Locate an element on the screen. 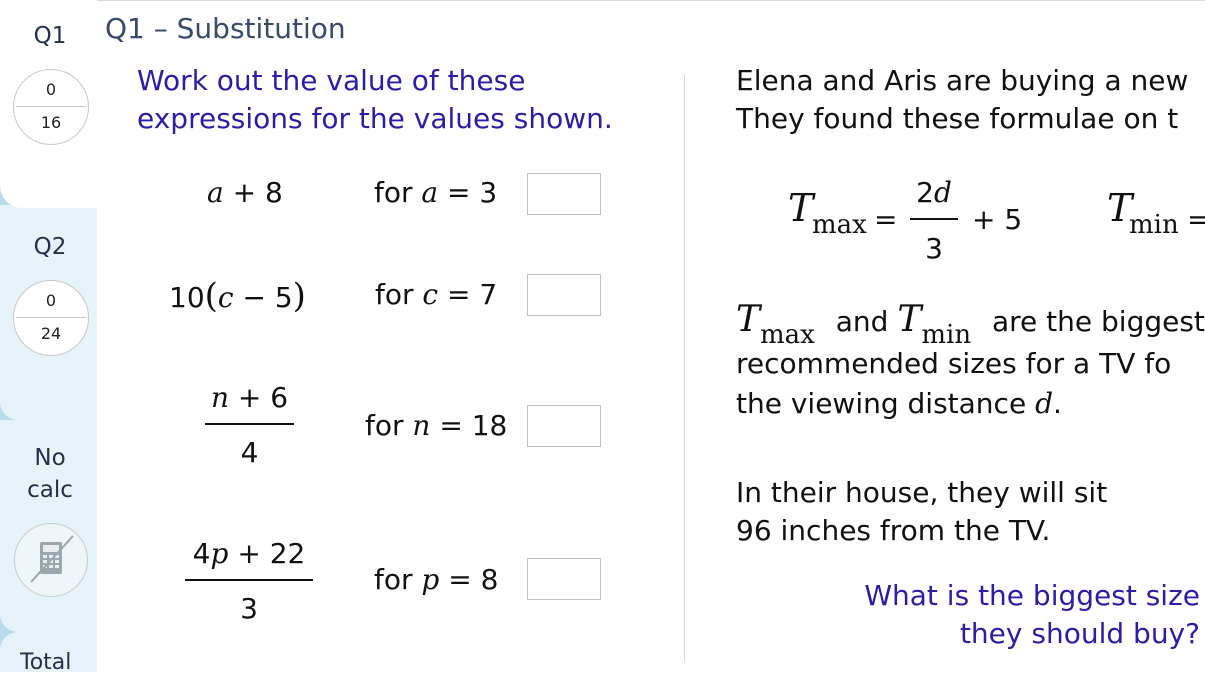  formula-t-max: T max = 2d 3 + 5 is located at coordinates (905, 220).